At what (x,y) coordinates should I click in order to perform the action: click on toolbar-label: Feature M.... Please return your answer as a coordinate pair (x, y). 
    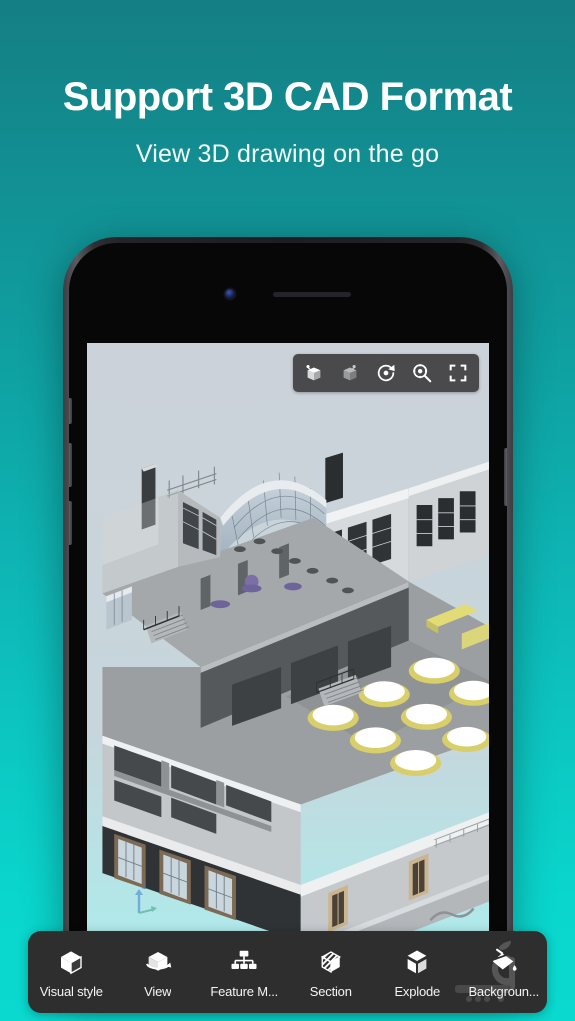
    Looking at the image, I should click on (244, 991).